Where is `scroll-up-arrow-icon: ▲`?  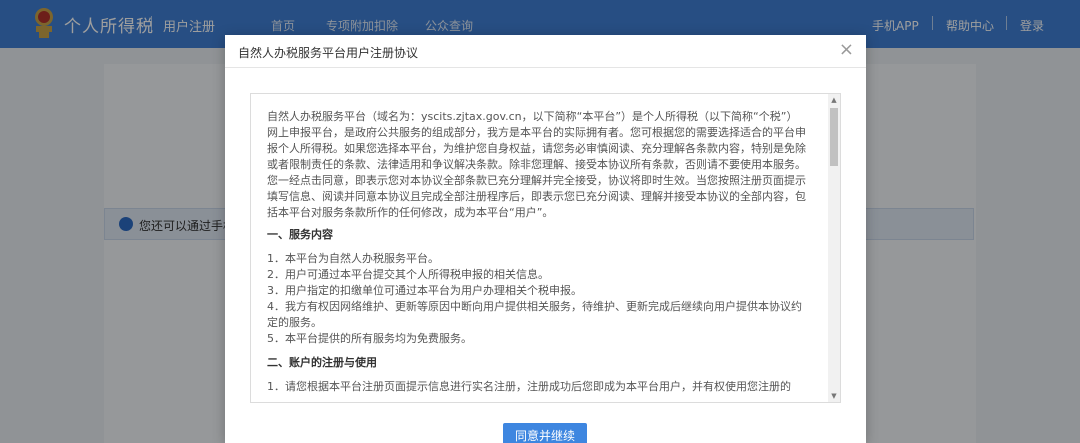
scroll-up-arrow-icon: ▲ is located at coordinates (834, 100).